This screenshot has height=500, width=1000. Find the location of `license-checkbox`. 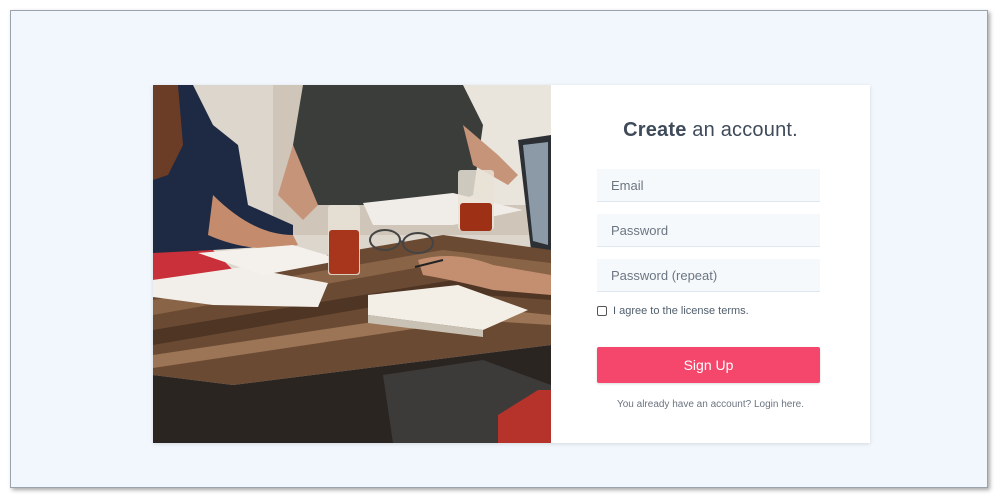

license-checkbox is located at coordinates (602, 311).